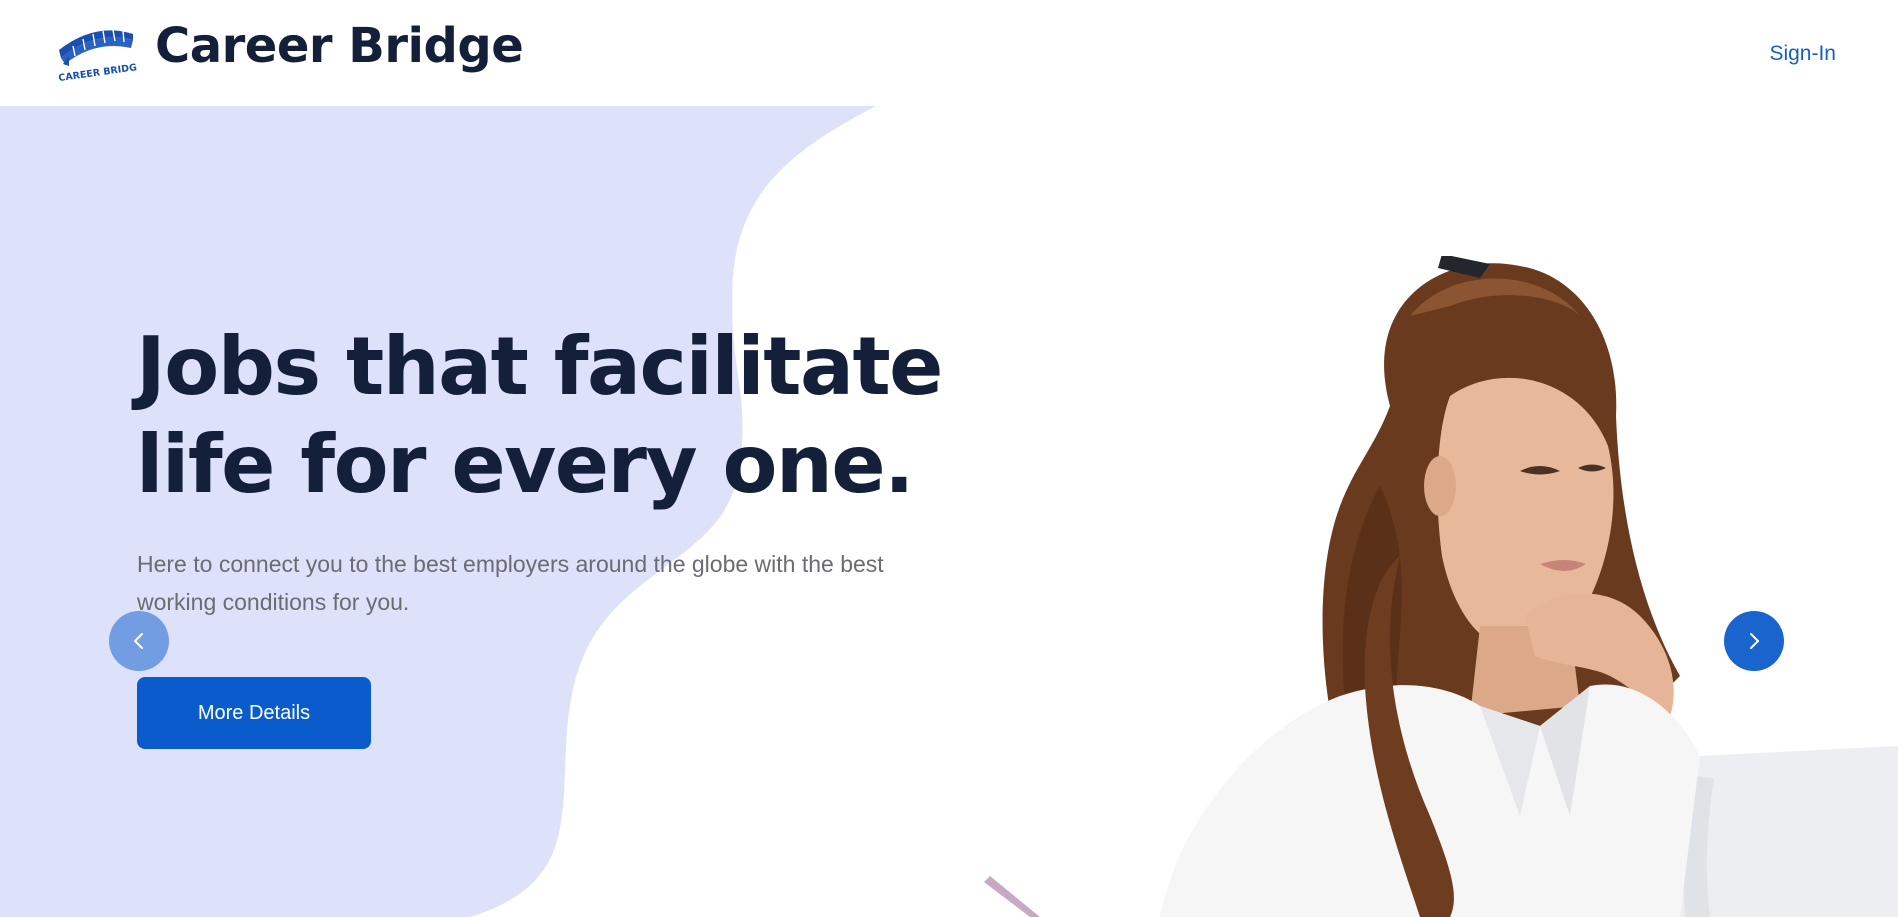 This screenshot has height=917, width=1898. Describe the element at coordinates (339, 46) in the screenshot. I see `brand-name: Career Bridge` at that location.